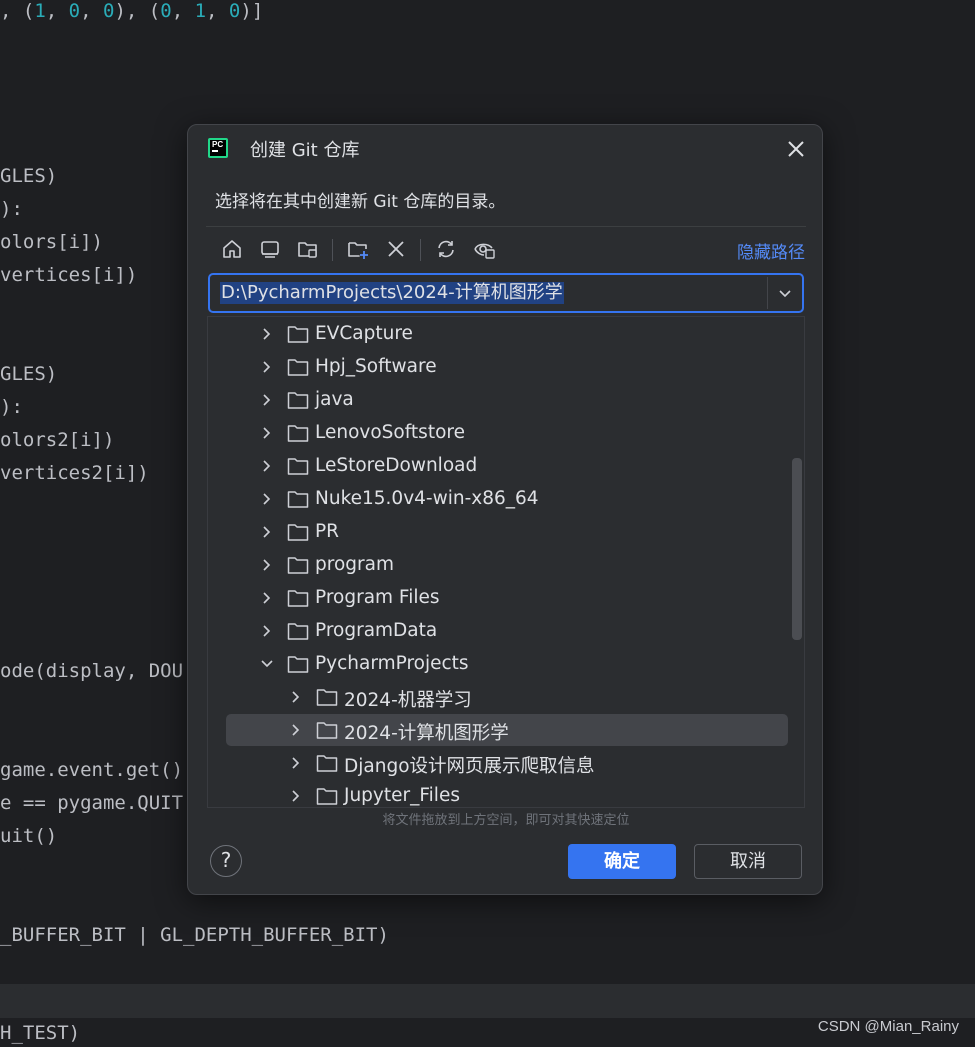 The image size is (975, 1047). I want to click on tree-item-folder: EVCapture, so click(506, 334).